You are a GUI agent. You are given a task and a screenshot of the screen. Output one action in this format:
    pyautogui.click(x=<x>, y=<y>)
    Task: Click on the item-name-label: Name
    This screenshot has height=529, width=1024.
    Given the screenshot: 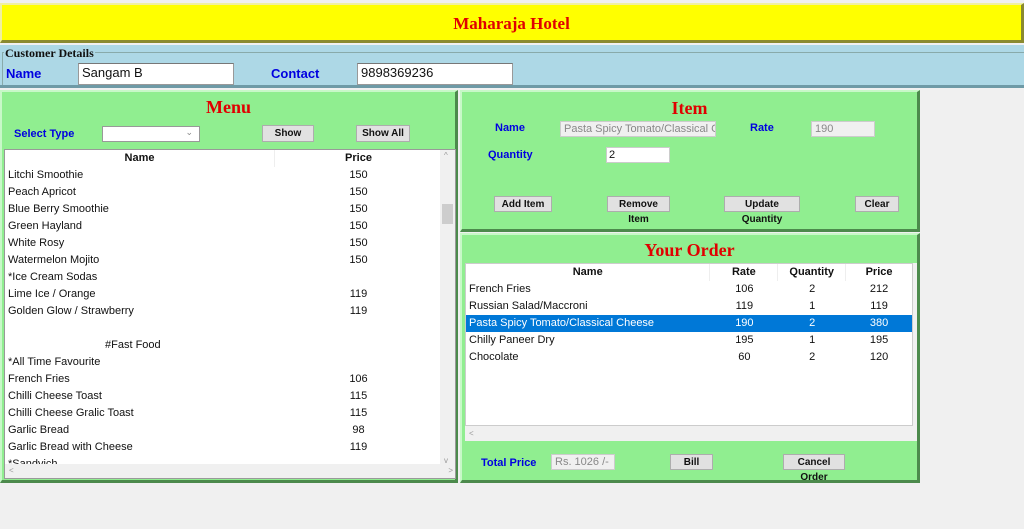 What is the action you would take?
    pyautogui.click(x=510, y=128)
    